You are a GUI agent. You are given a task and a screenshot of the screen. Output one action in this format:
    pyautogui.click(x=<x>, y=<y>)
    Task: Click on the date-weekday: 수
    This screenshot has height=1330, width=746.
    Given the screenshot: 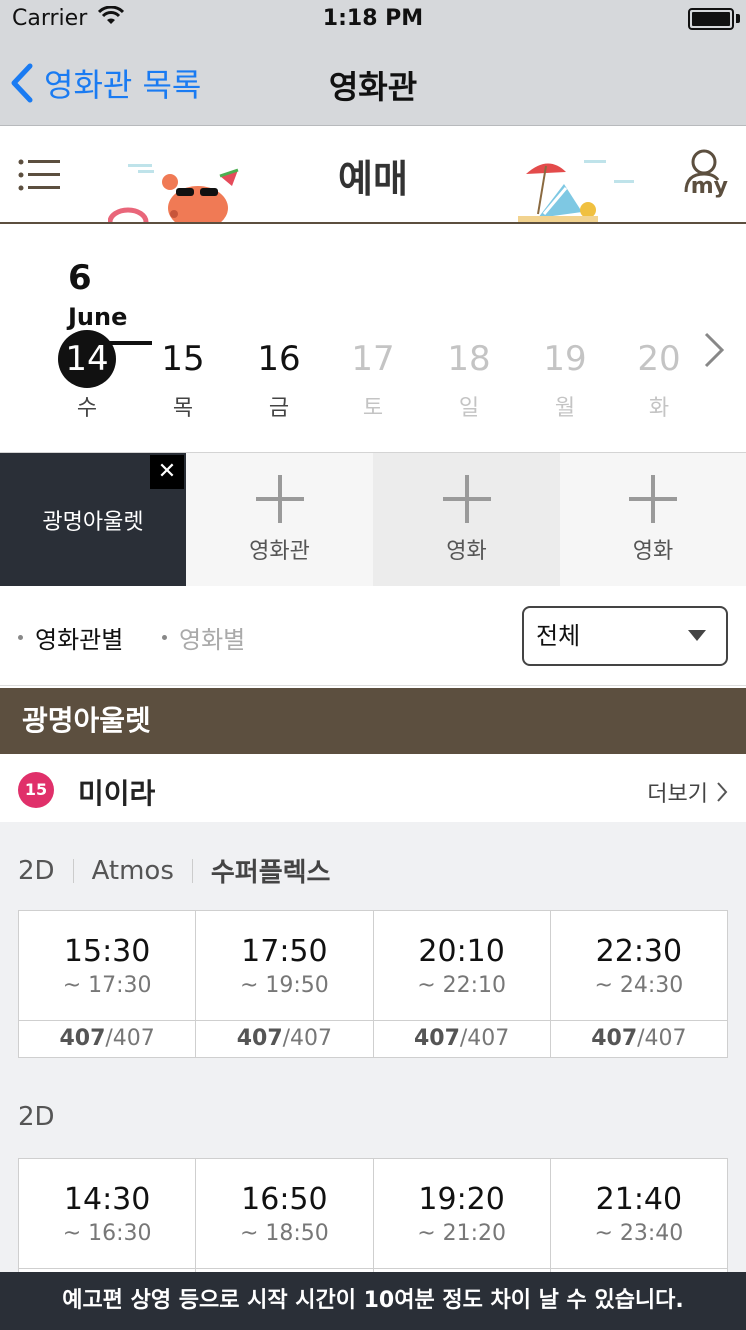 What is the action you would take?
    pyautogui.click(x=87, y=408)
    